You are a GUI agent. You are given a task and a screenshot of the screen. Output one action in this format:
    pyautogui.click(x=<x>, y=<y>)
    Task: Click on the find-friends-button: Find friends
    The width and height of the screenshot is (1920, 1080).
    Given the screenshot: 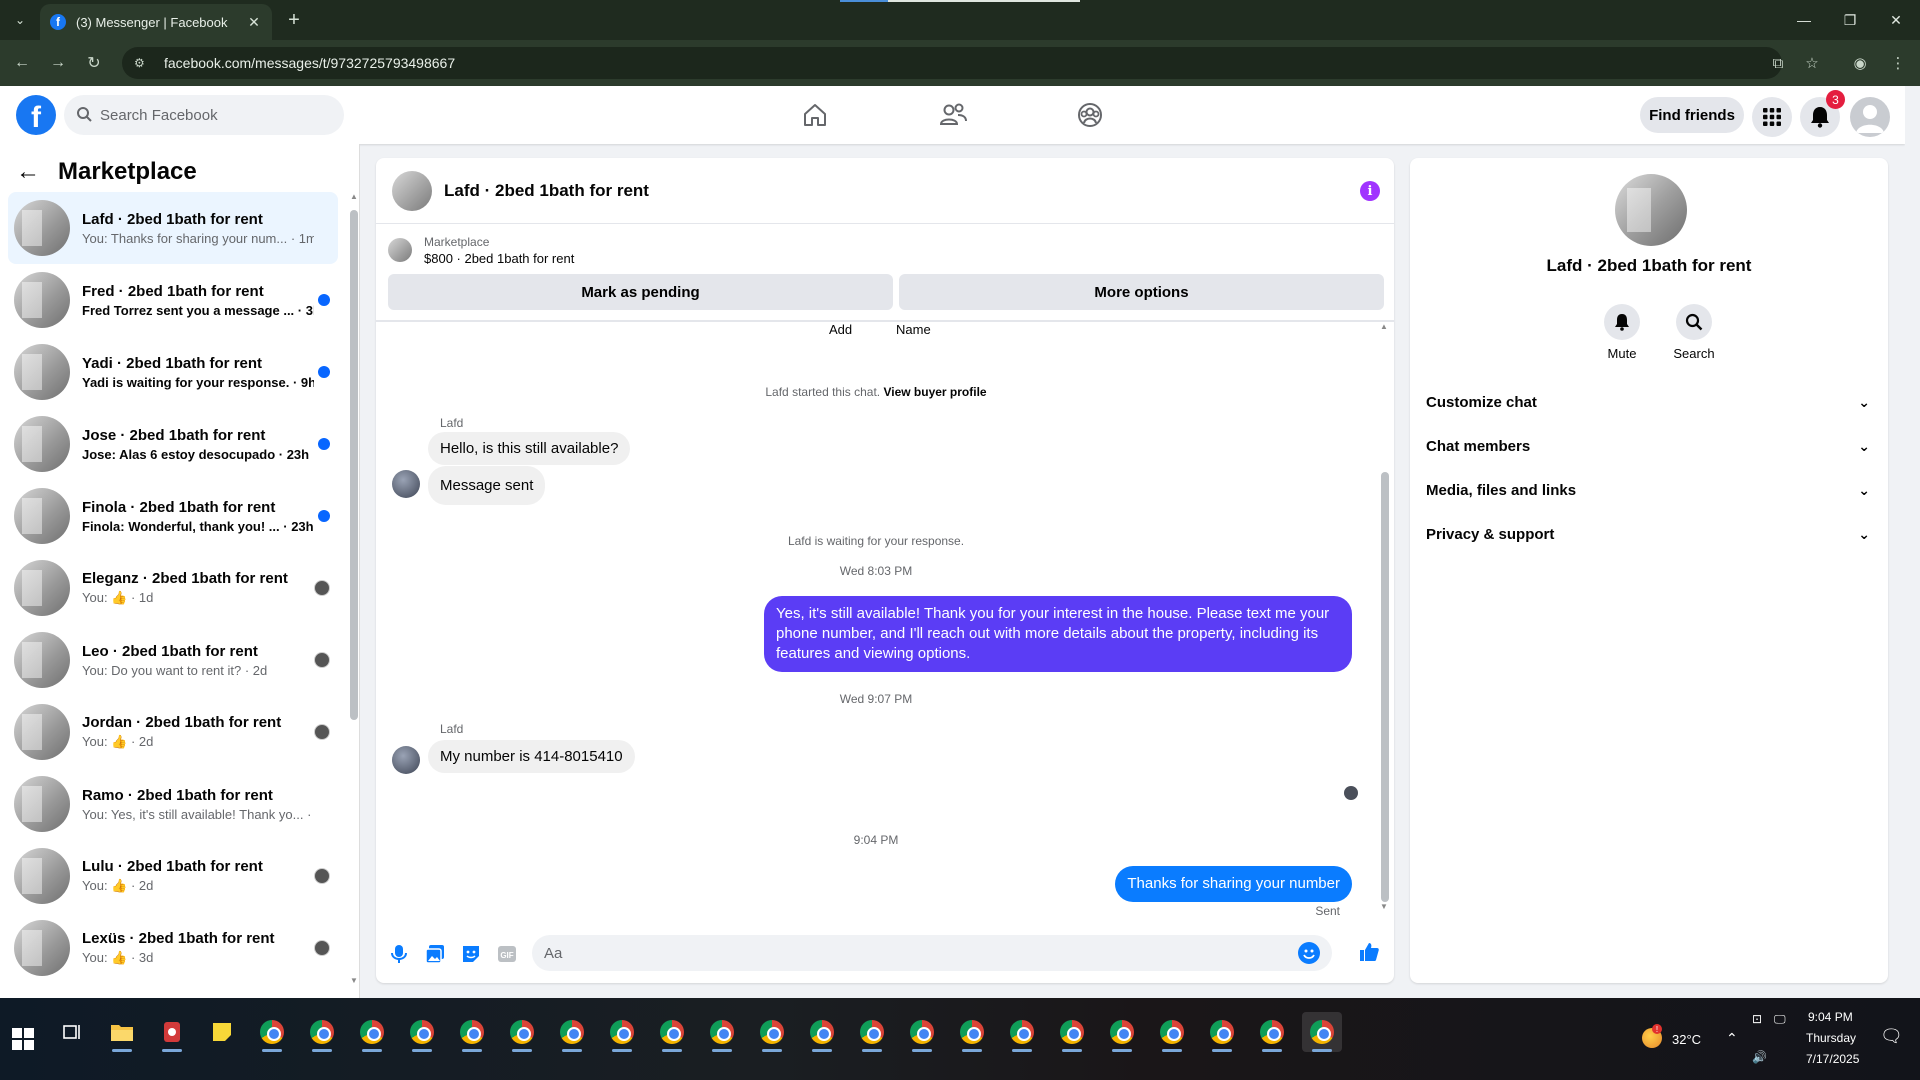 What is the action you would take?
    pyautogui.click(x=1692, y=115)
    